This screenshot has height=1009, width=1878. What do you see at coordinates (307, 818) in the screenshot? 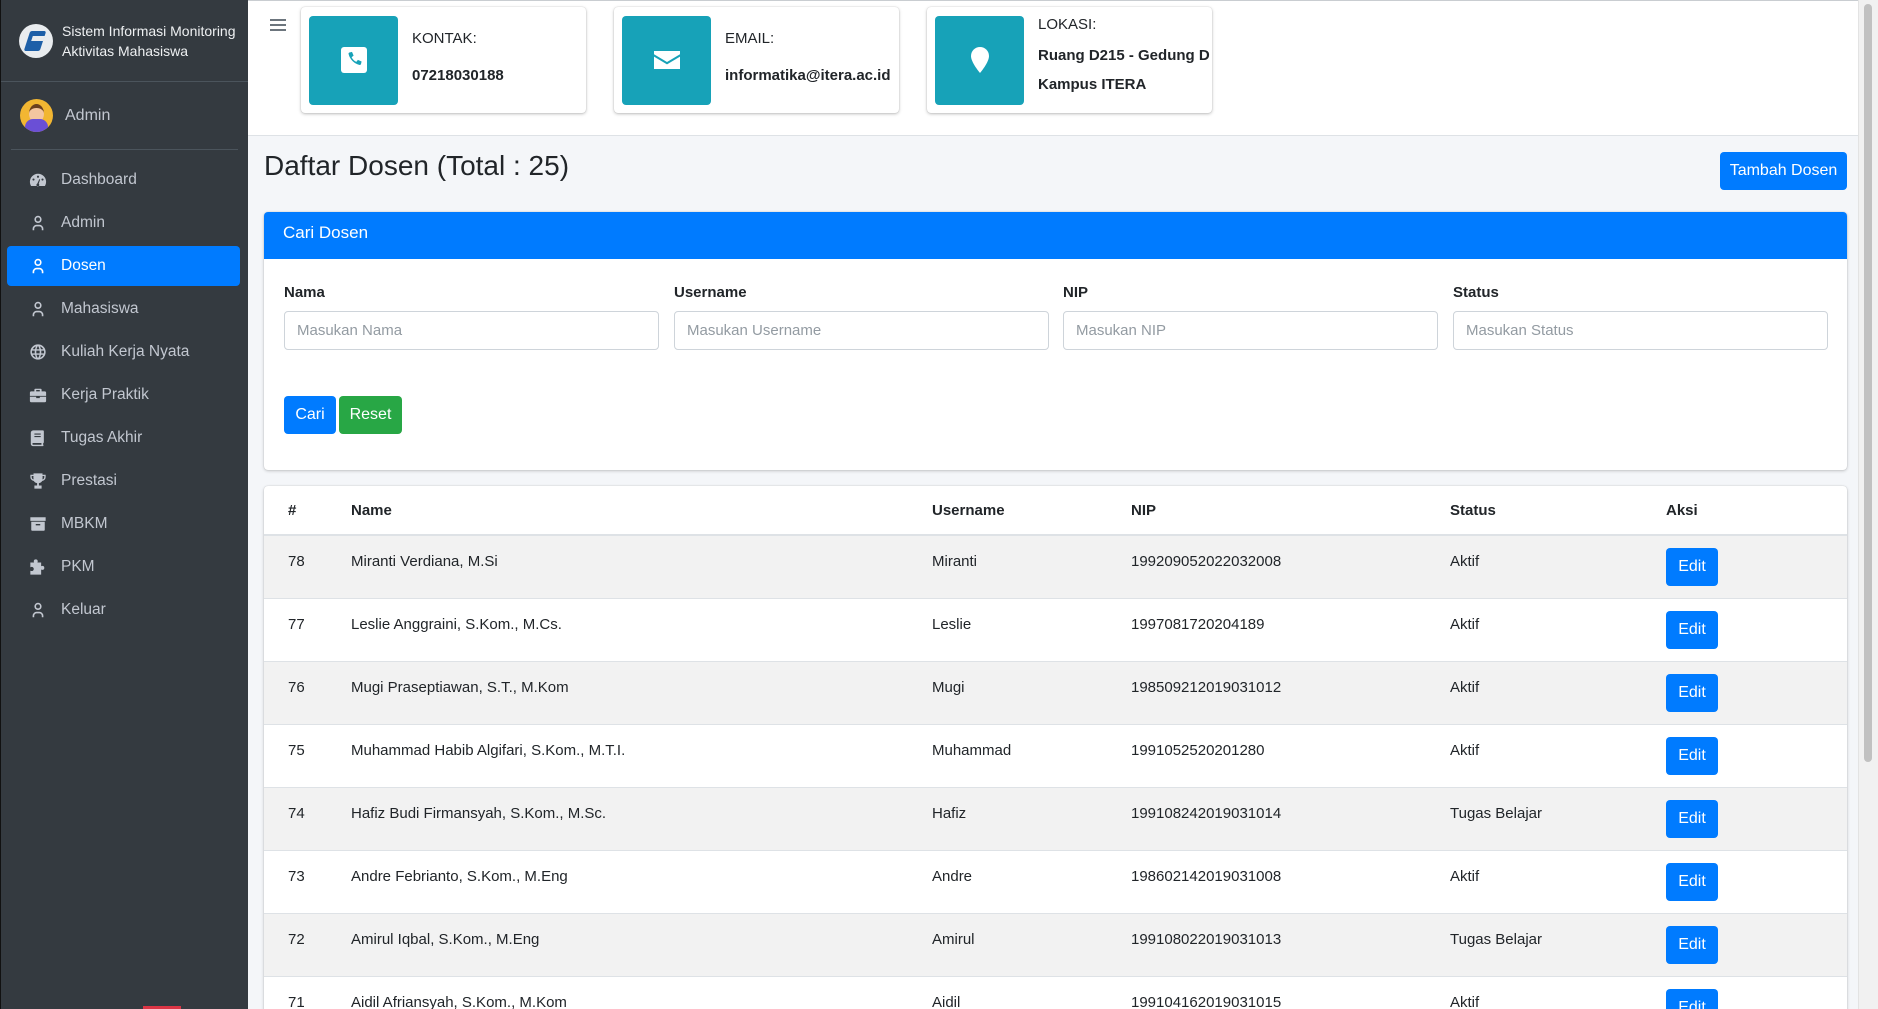
I see `cell-number: 74` at bounding box center [307, 818].